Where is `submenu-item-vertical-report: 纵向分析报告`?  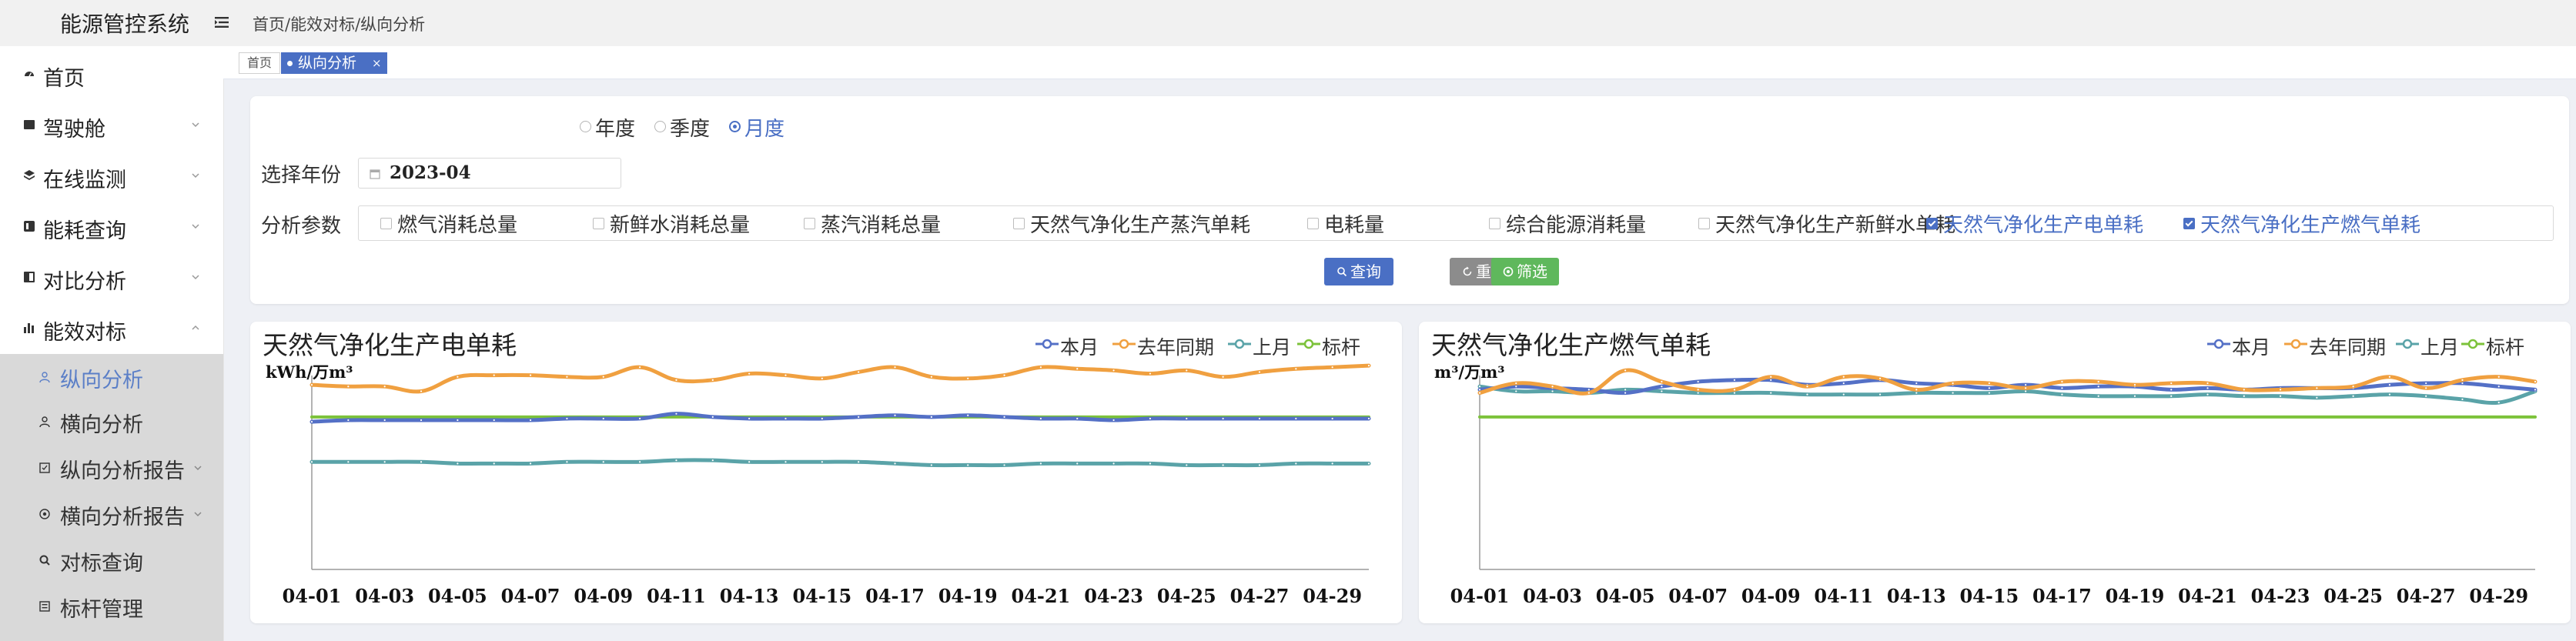 submenu-item-vertical-report: 纵向分析报告 is located at coordinates (111, 467).